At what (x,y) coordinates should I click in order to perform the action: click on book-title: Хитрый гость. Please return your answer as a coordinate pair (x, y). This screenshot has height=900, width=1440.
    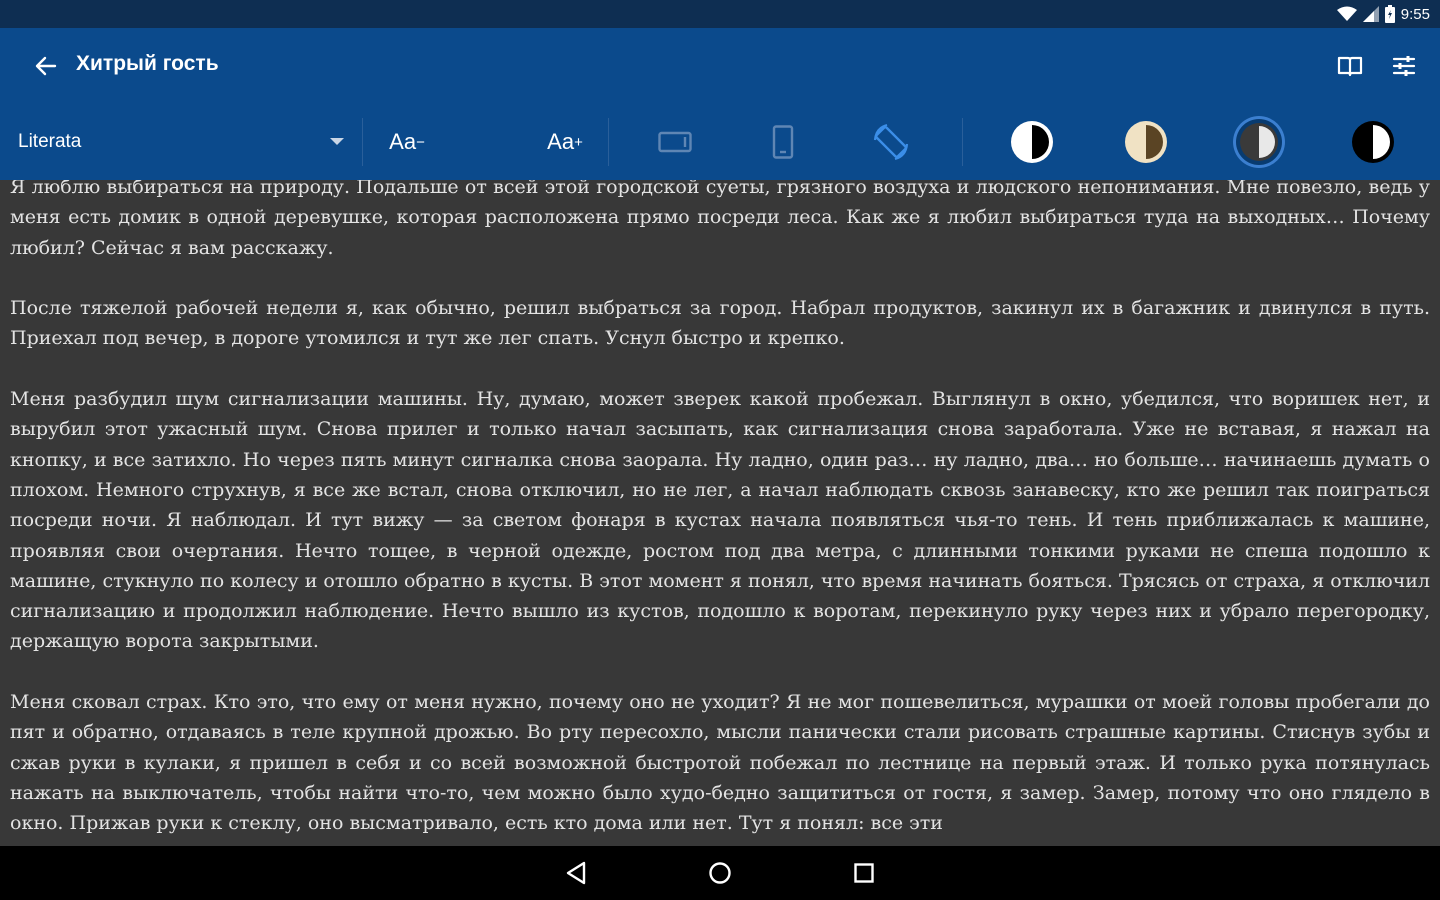
    Looking at the image, I should click on (147, 63).